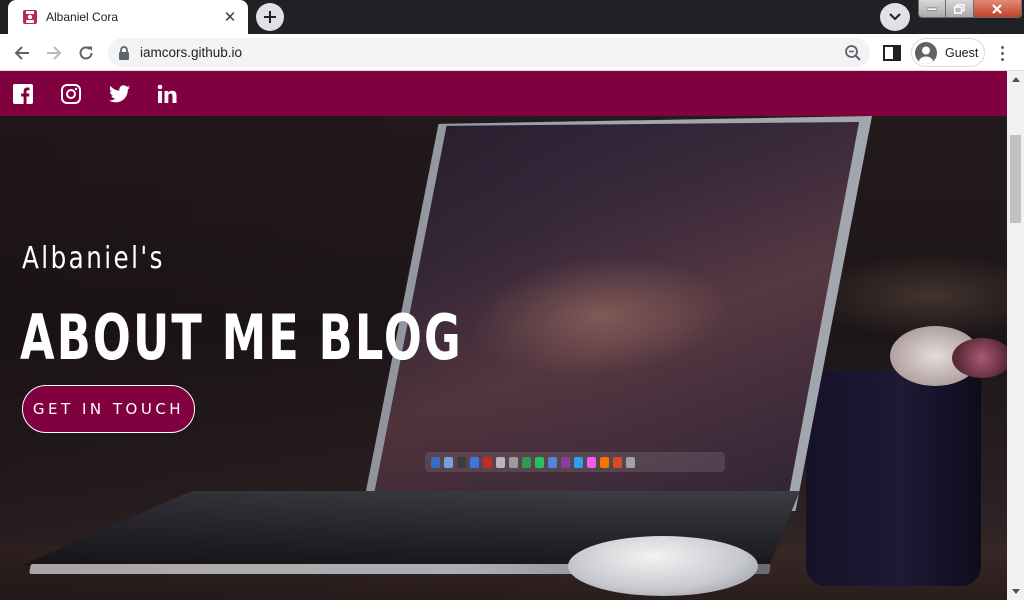 This screenshot has height=600, width=1024. I want to click on new-tab-button, so click(270, 17).